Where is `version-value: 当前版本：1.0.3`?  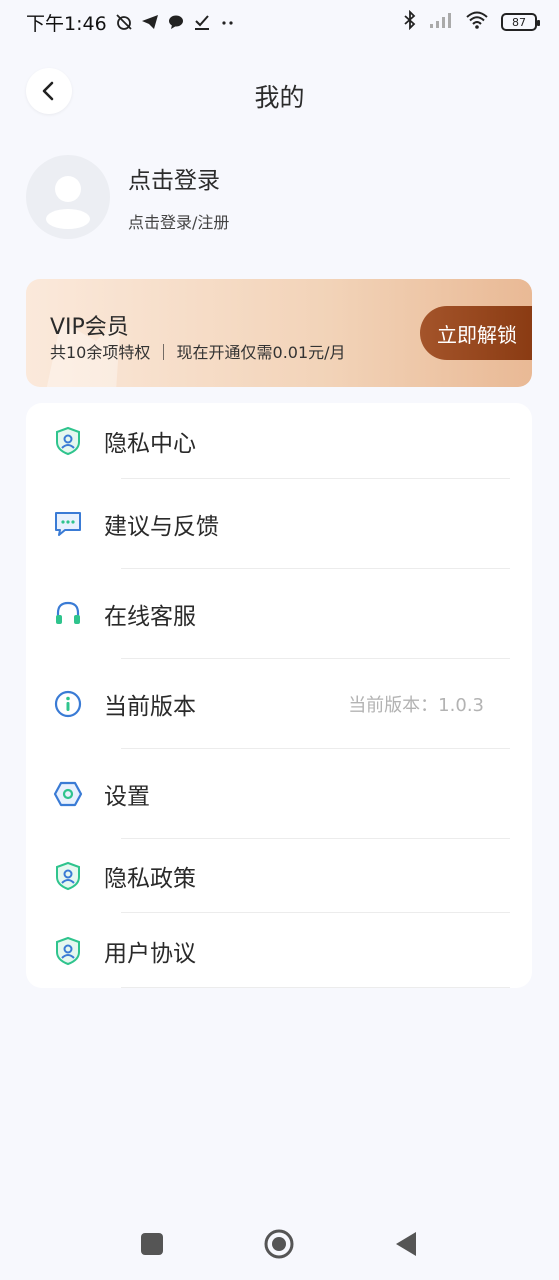 version-value: 当前版本：1.0.3 is located at coordinates (416, 705).